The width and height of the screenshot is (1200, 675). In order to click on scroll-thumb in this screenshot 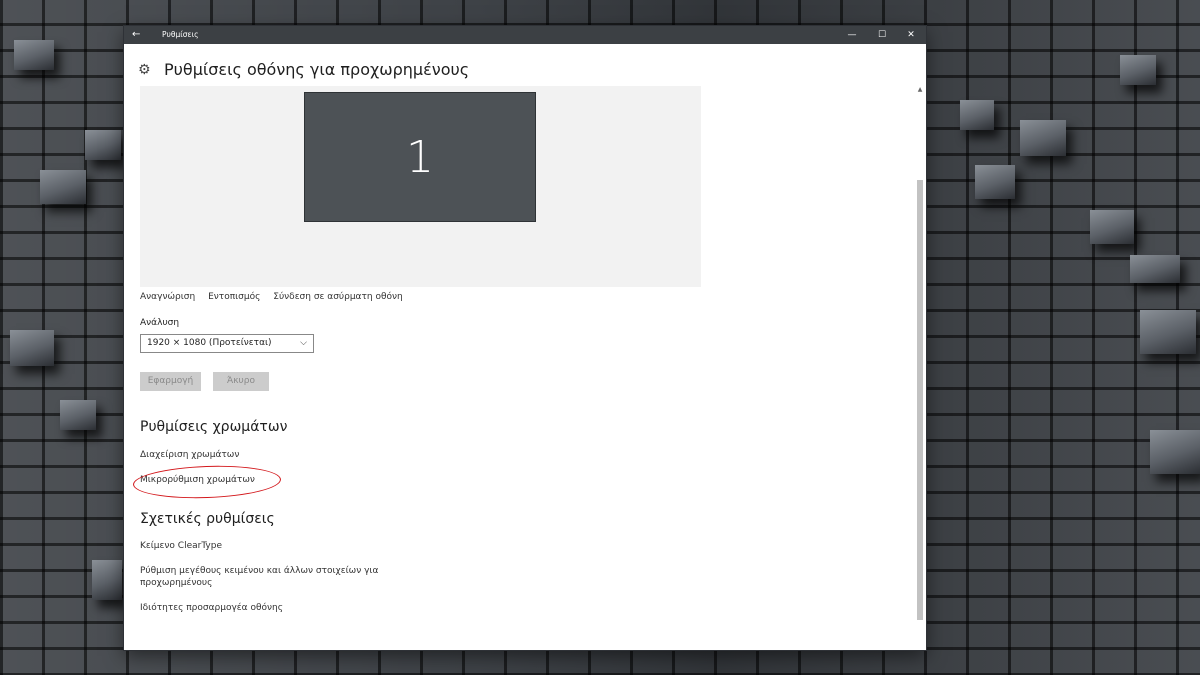, I will do `click(920, 400)`.